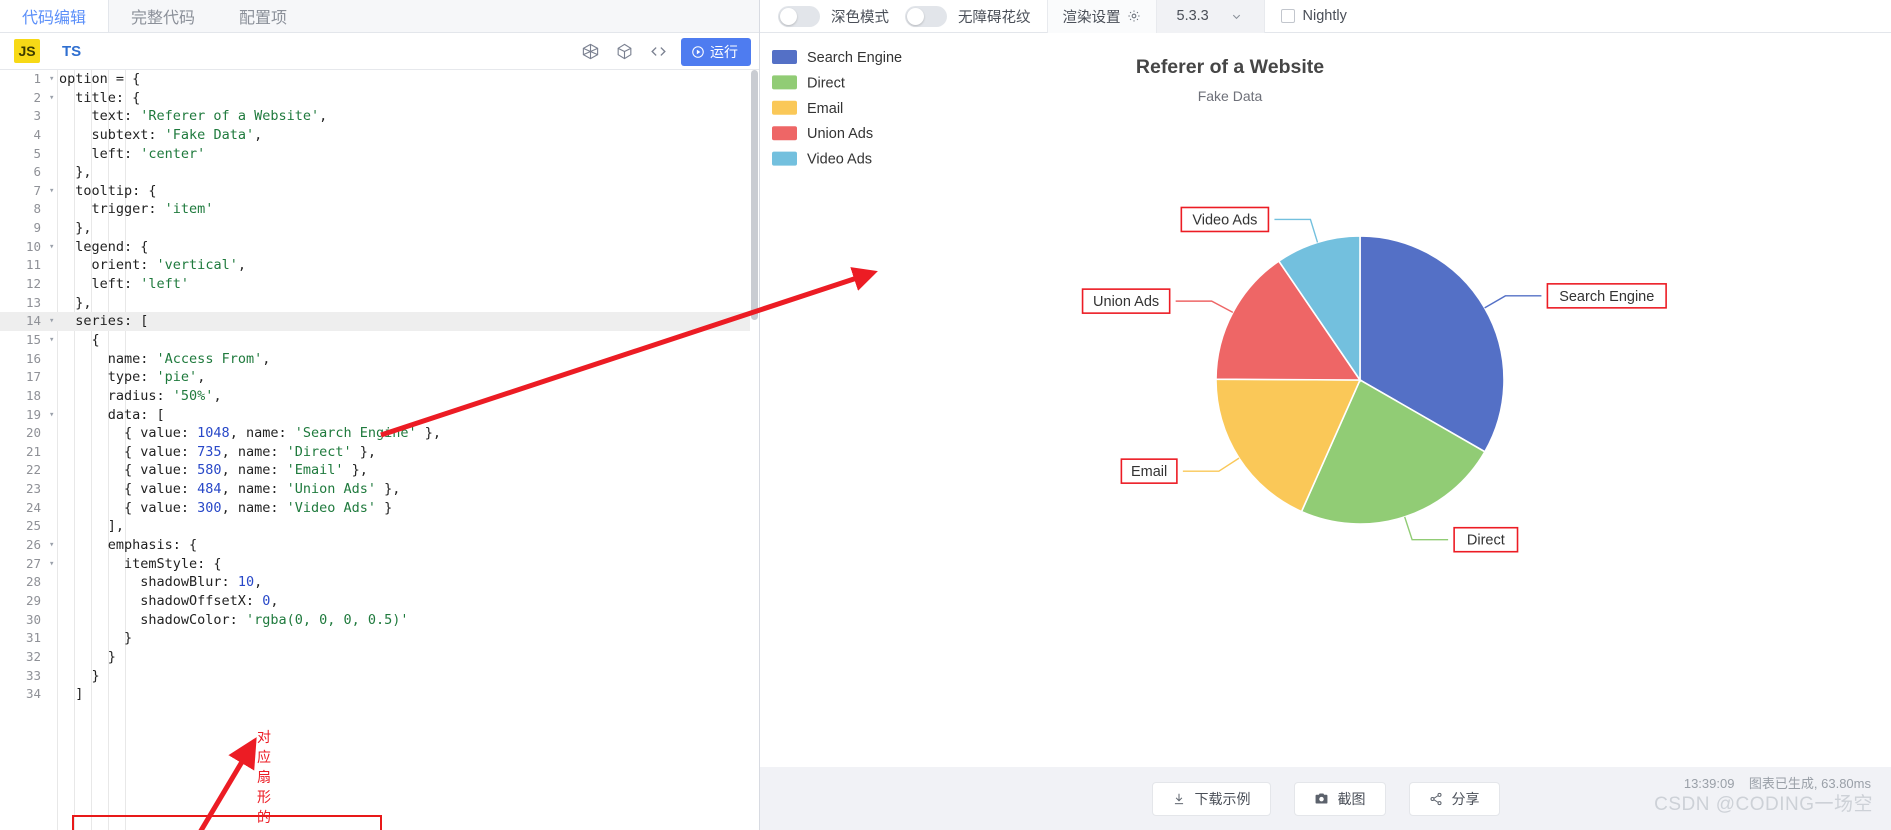 The image size is (1891, 830). I want to click on code-line: 13 },, so click(379, 303).